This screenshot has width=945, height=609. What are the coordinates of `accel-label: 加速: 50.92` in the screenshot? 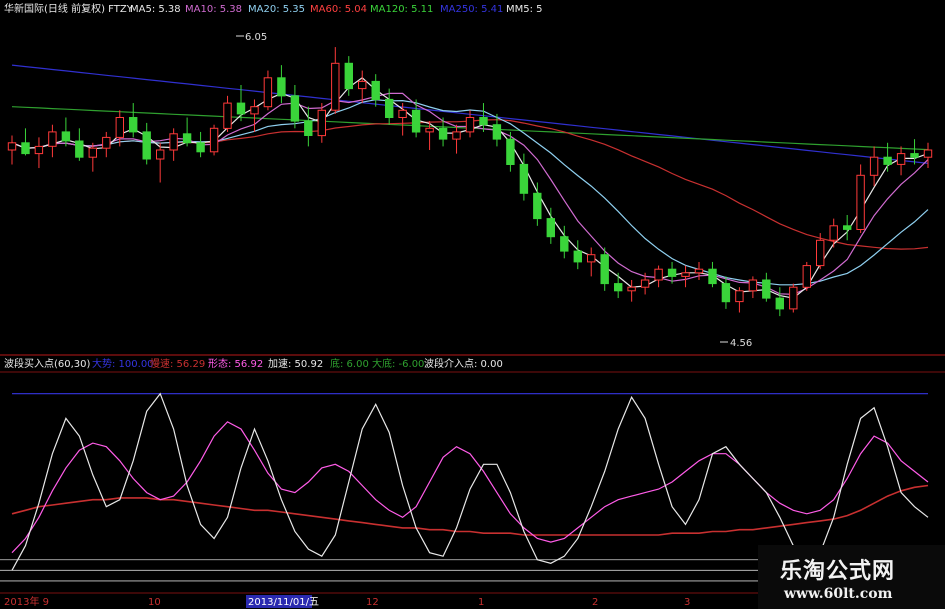 It's located at (295, 364).